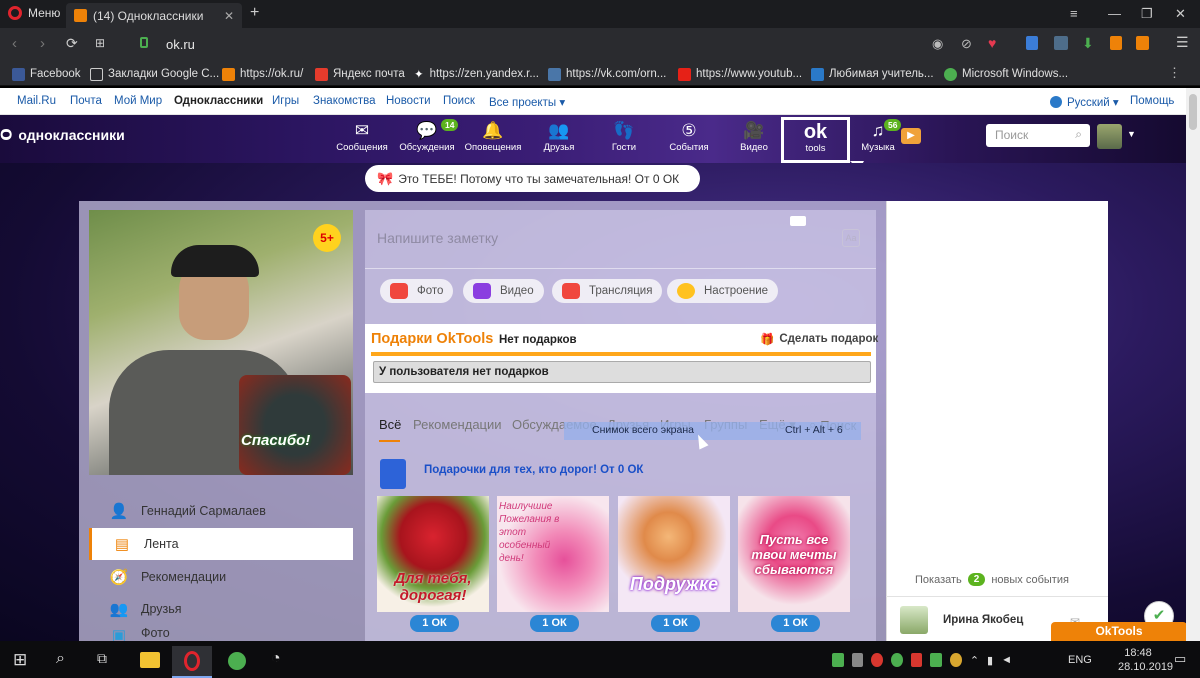 The image size is (1200, 678). I want to click on scrollbar-thumb, so click(1193, 112).